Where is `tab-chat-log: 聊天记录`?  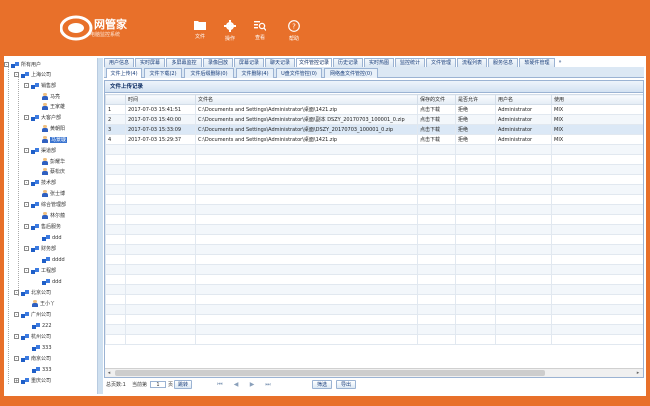 tab-chat-log: 聊天记录 is located at coordinates (280, 62).